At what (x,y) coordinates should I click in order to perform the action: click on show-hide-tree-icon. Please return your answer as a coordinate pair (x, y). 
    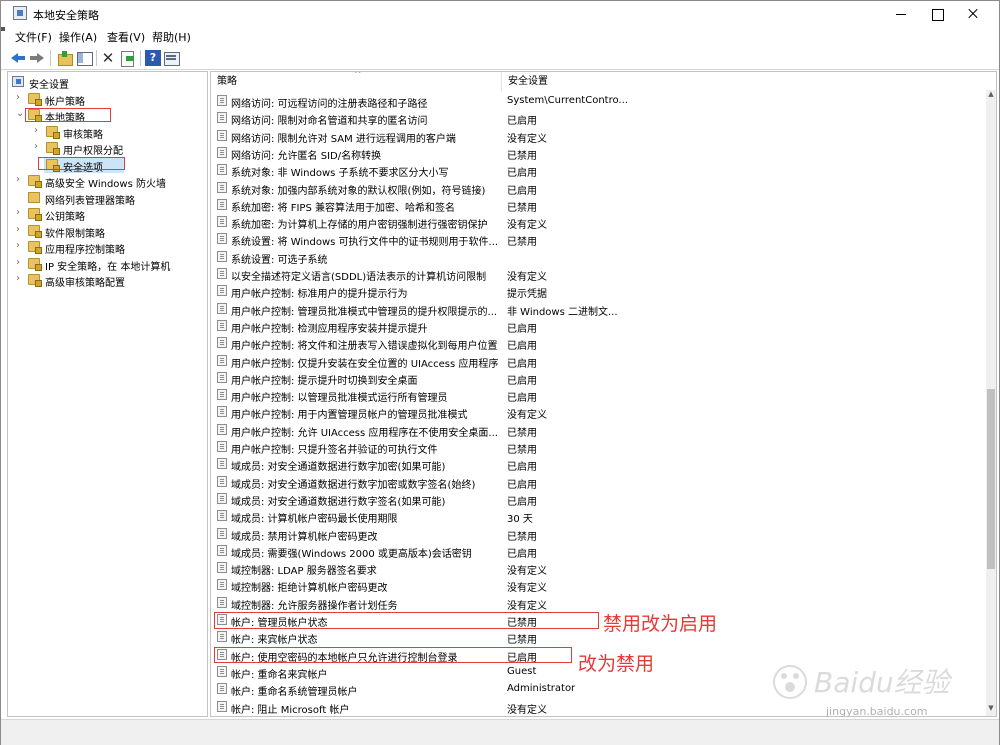
    Looking at the image, I should click on (84, 58).